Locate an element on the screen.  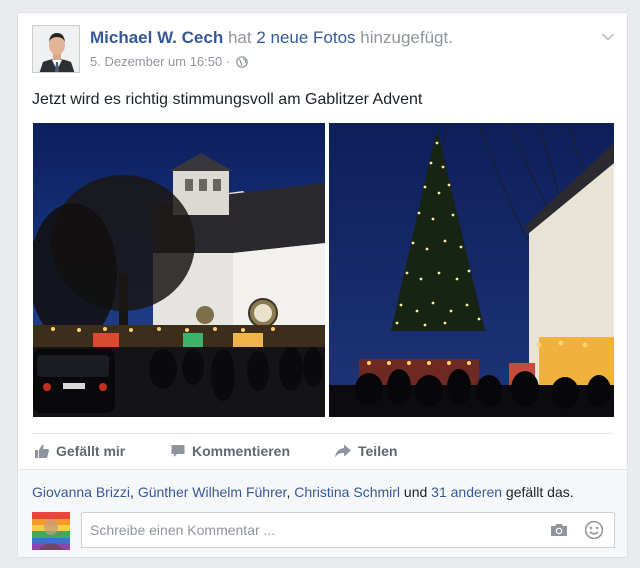
action-prefix: hat is located at coordinates (239, 37).